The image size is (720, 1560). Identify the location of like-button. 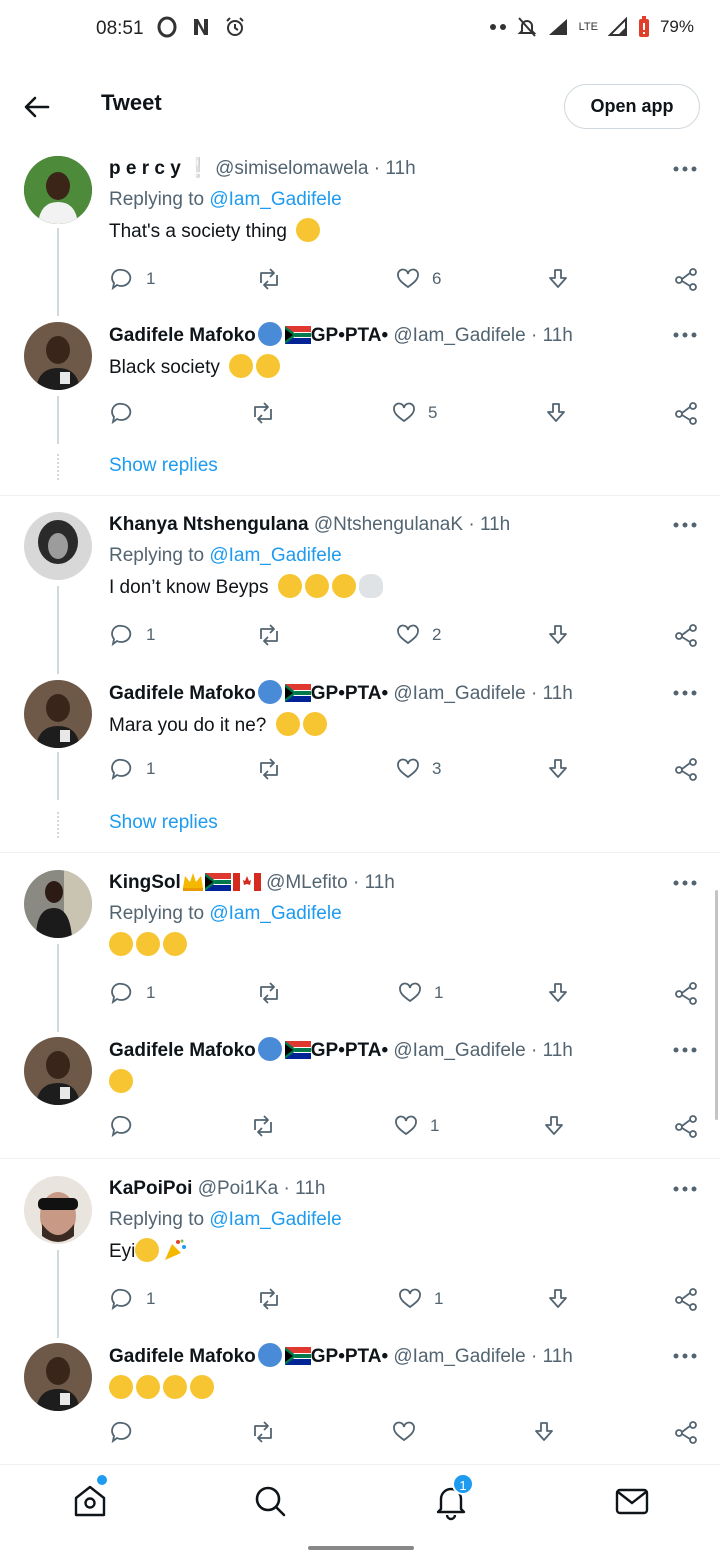
(410, 1432).